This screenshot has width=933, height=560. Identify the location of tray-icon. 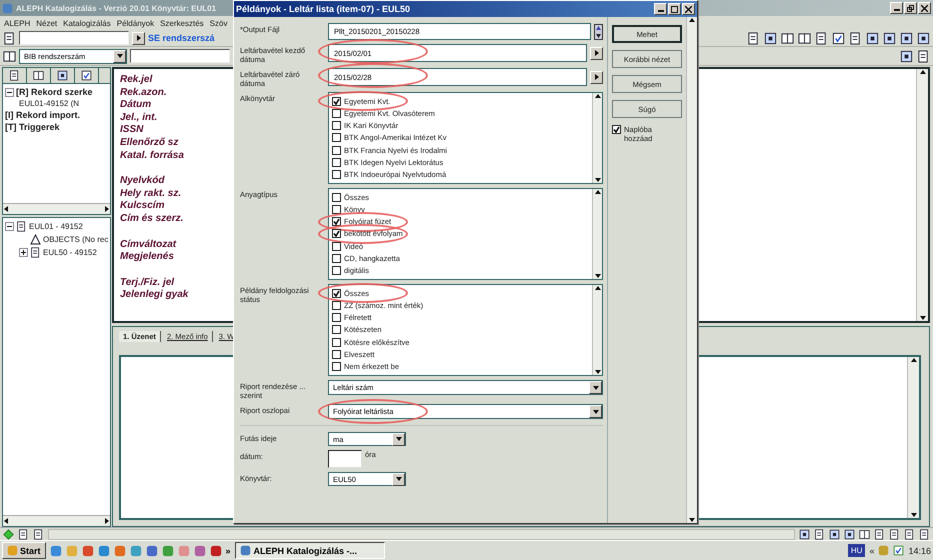
(898, 550).